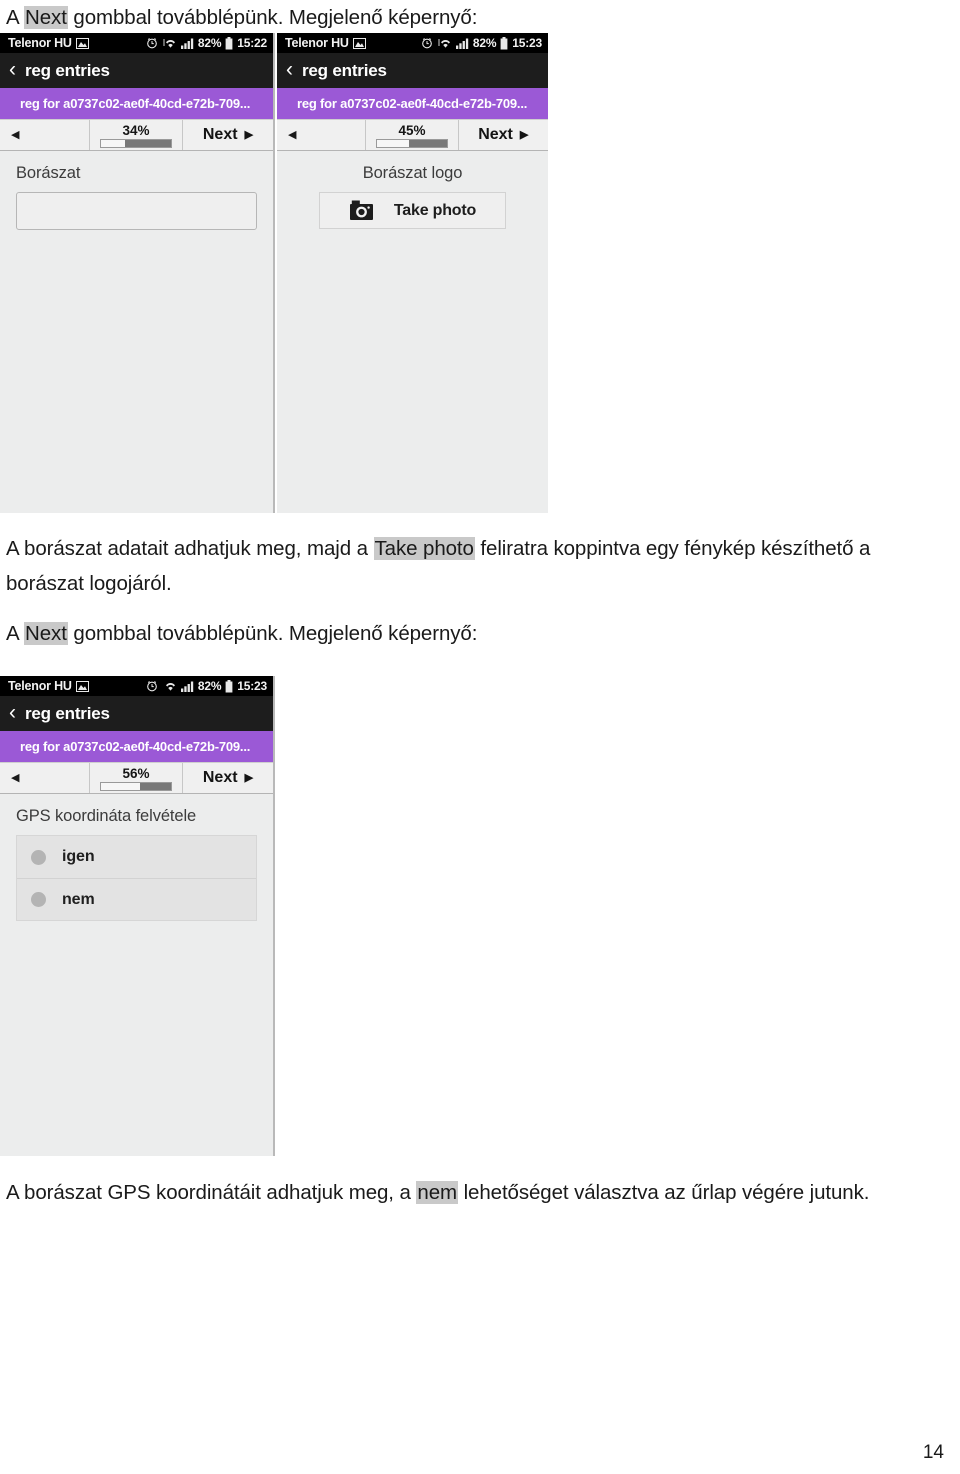 The width and height of the screenshot is (960, 1474). I want to click on radio-label-nem: nem, so click(78, 899).